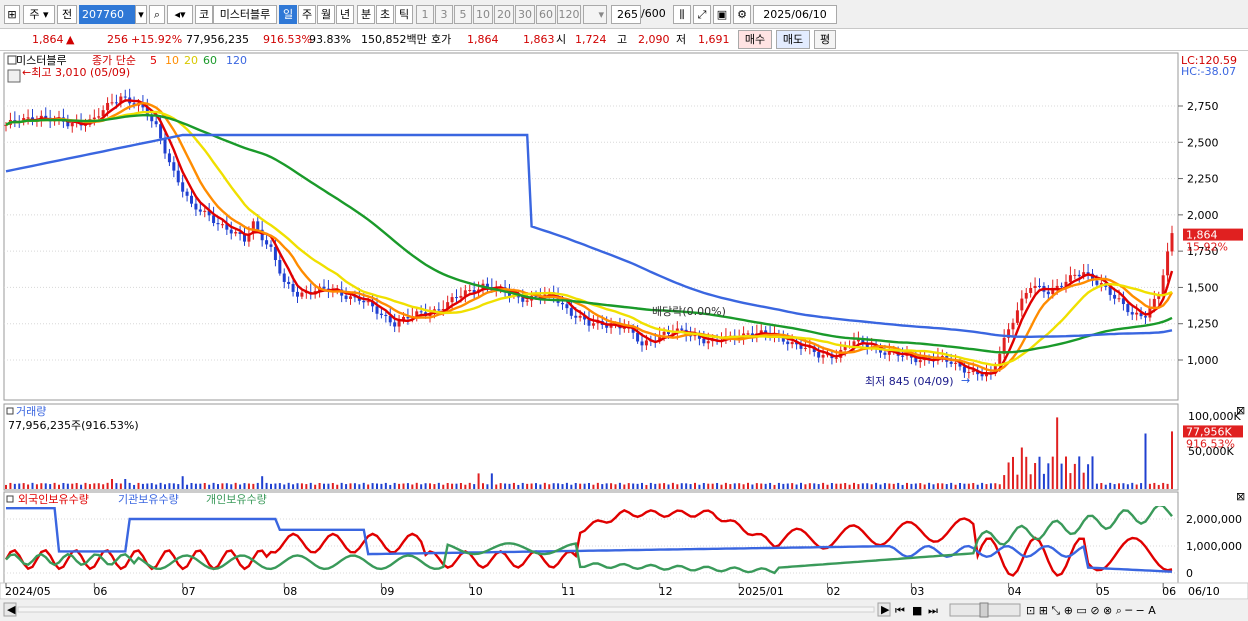 This screenshot has width=1248, height=621. What do you see at coordinates (1091, 610) in the screenshot?
I see `chart-tools-icons: ⊡ ⊞ ⤡ ⊕ ▭ ⊘ ⊗ ⌕ ─ − A` at bounding box center [1091, 610].